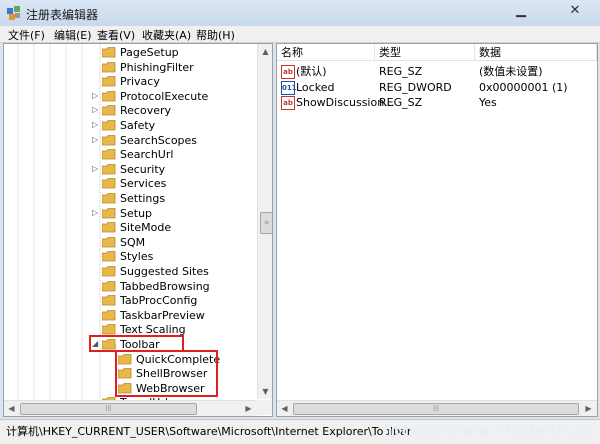  I want to click on values-hscroll-thumb: |||, so click(436, 409).